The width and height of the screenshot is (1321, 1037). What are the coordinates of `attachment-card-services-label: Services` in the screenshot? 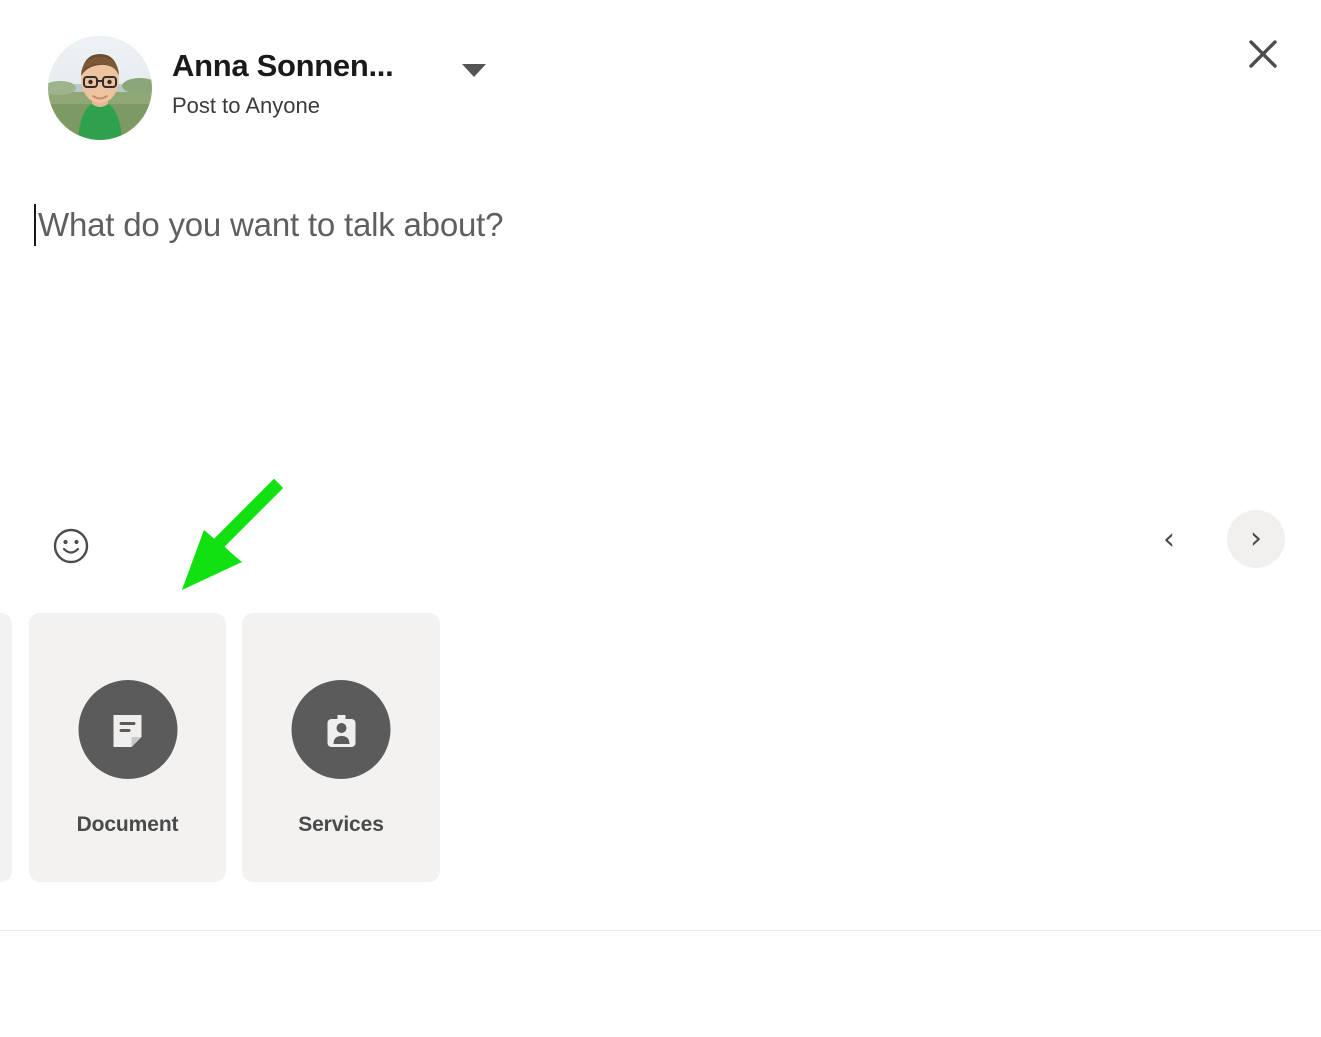 It's located at (341, 824).